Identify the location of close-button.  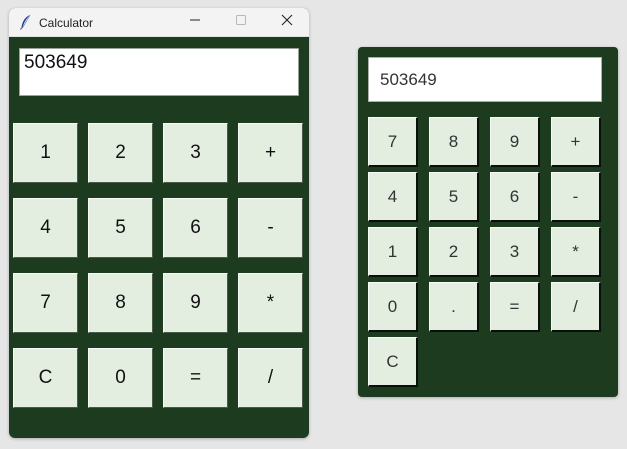
(286, 22).